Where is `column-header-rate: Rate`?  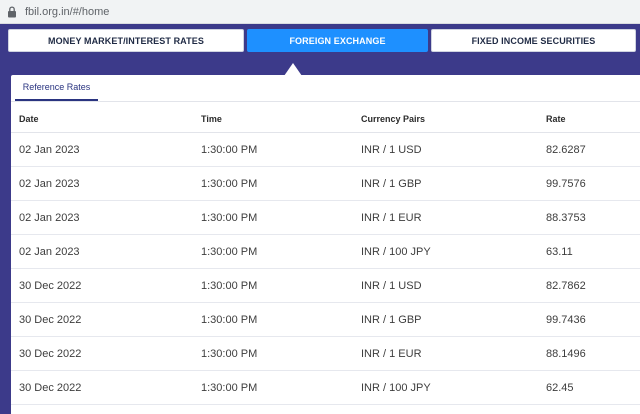 column-header-rate: Rate is located at coordinates (593, 119).